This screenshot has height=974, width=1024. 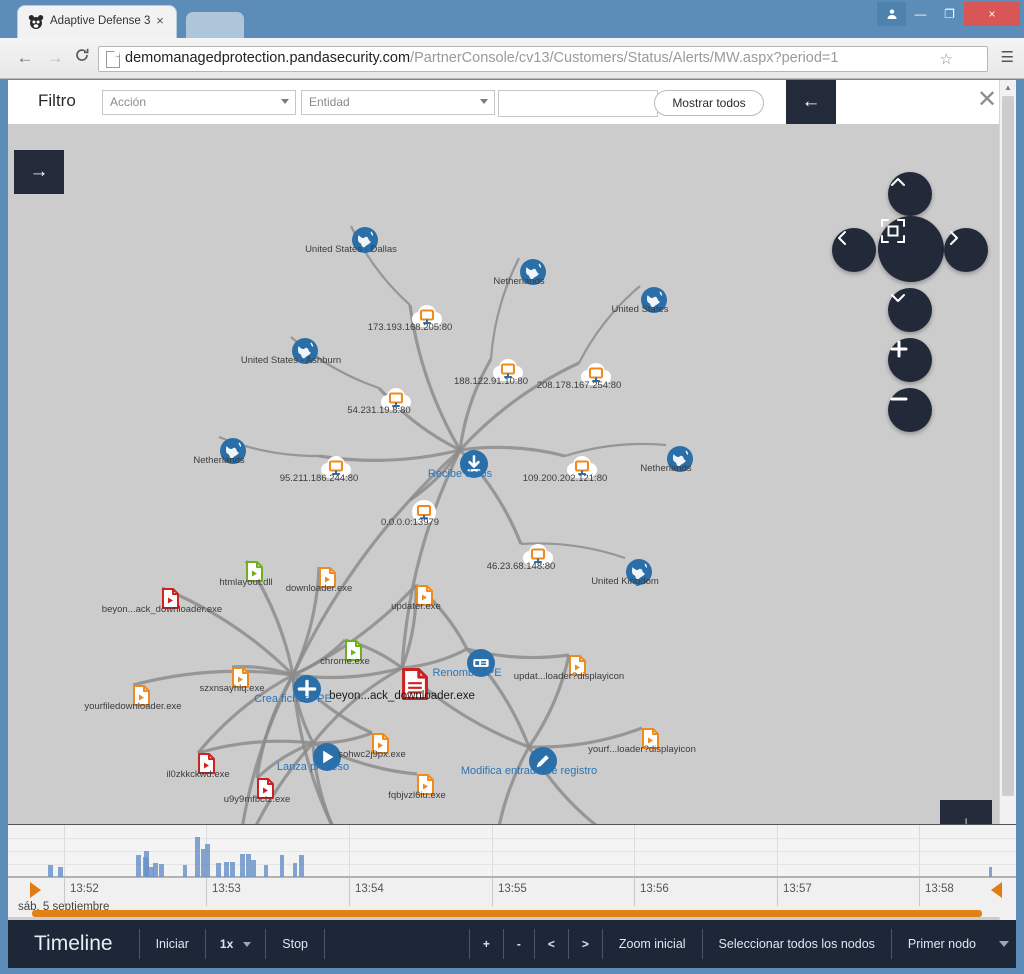 What do you see at coordinates (911, 249) in the screenshot?
I see `fit-to-screen-button` at bounding box center [911, 249].